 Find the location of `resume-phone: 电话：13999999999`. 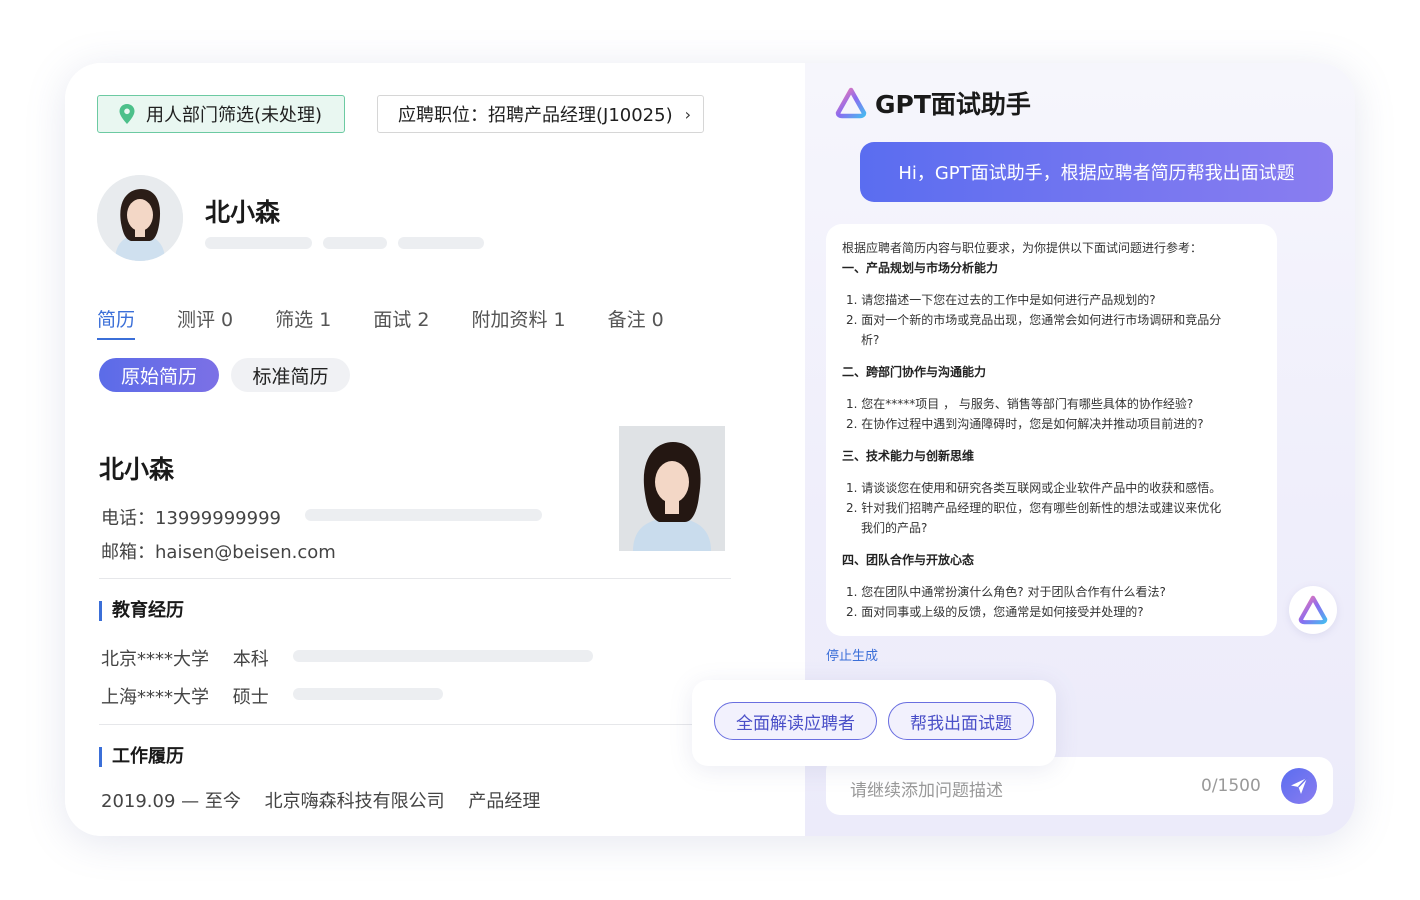

resume-phone: 电话：13999999999 is located at coordinates (191, 518).